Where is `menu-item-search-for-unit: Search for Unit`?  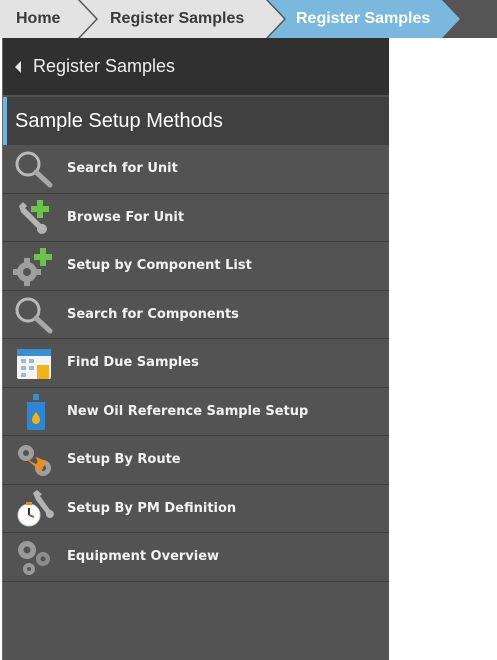 menu-item-search-for-unit: Search for Unit is located at coordinates (196, 169).